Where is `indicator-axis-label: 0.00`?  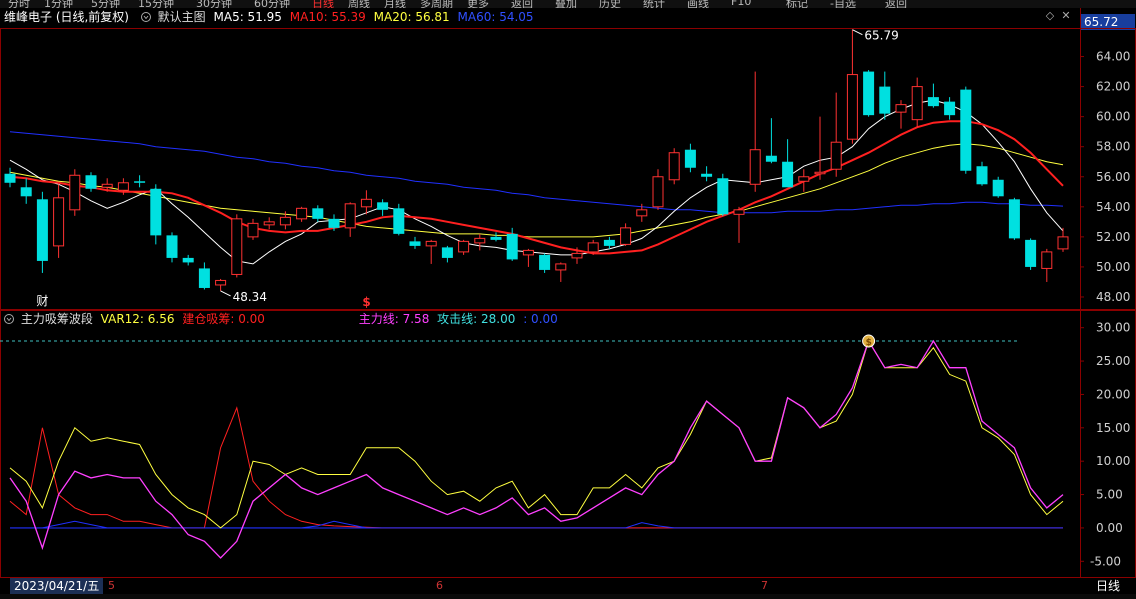 indicator-axis-label: 0.00 is located at coordinates (1109, 528).